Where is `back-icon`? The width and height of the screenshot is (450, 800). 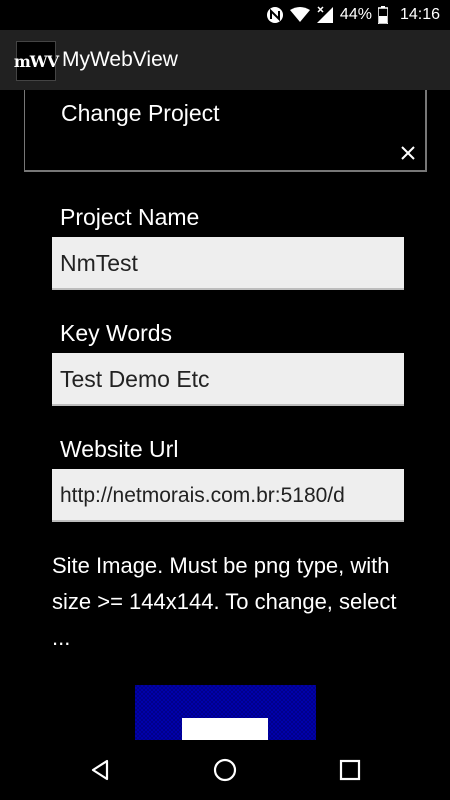
back-icon is located at coordinates (100, 770).